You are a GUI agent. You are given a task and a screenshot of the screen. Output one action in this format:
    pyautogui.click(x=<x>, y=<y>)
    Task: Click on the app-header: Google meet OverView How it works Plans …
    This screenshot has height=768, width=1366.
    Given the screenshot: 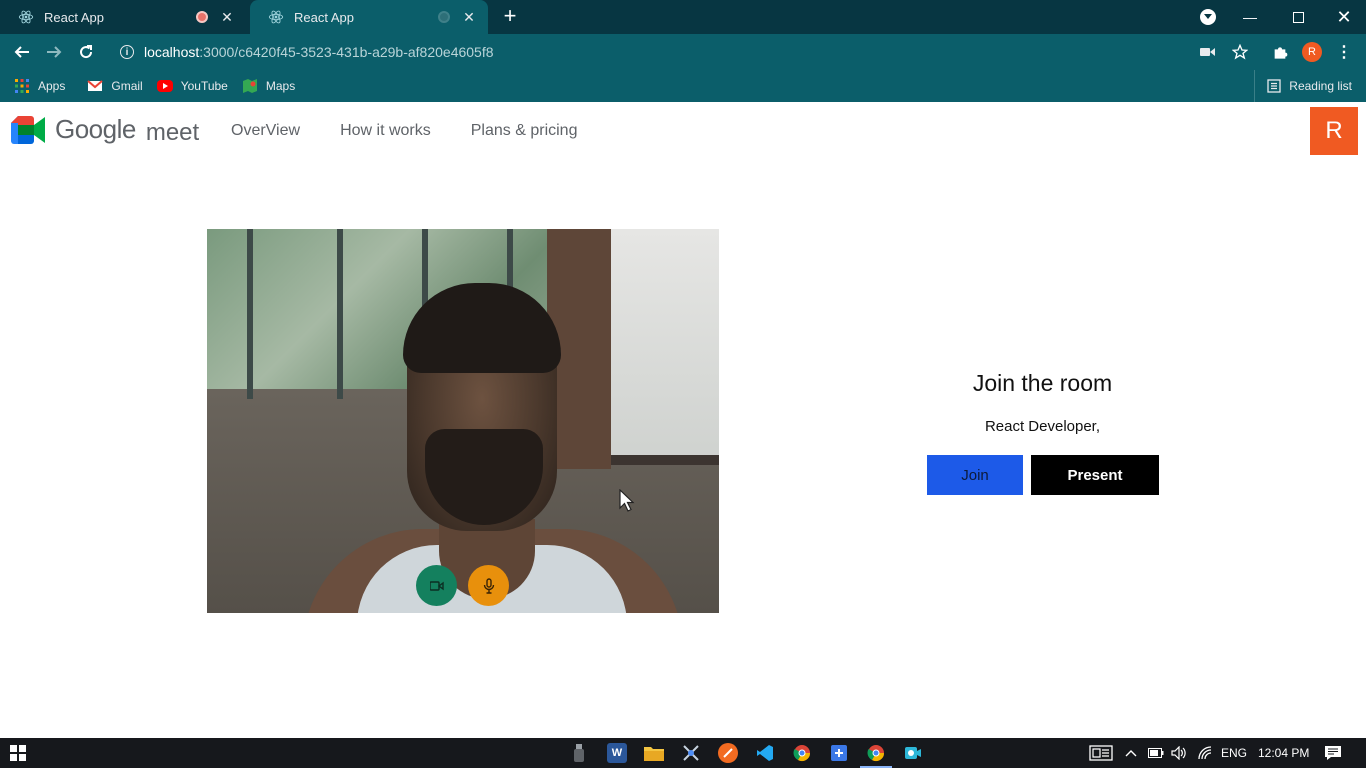 What is the action you would take?
    pyautogui.click(x=683, y=131)
    